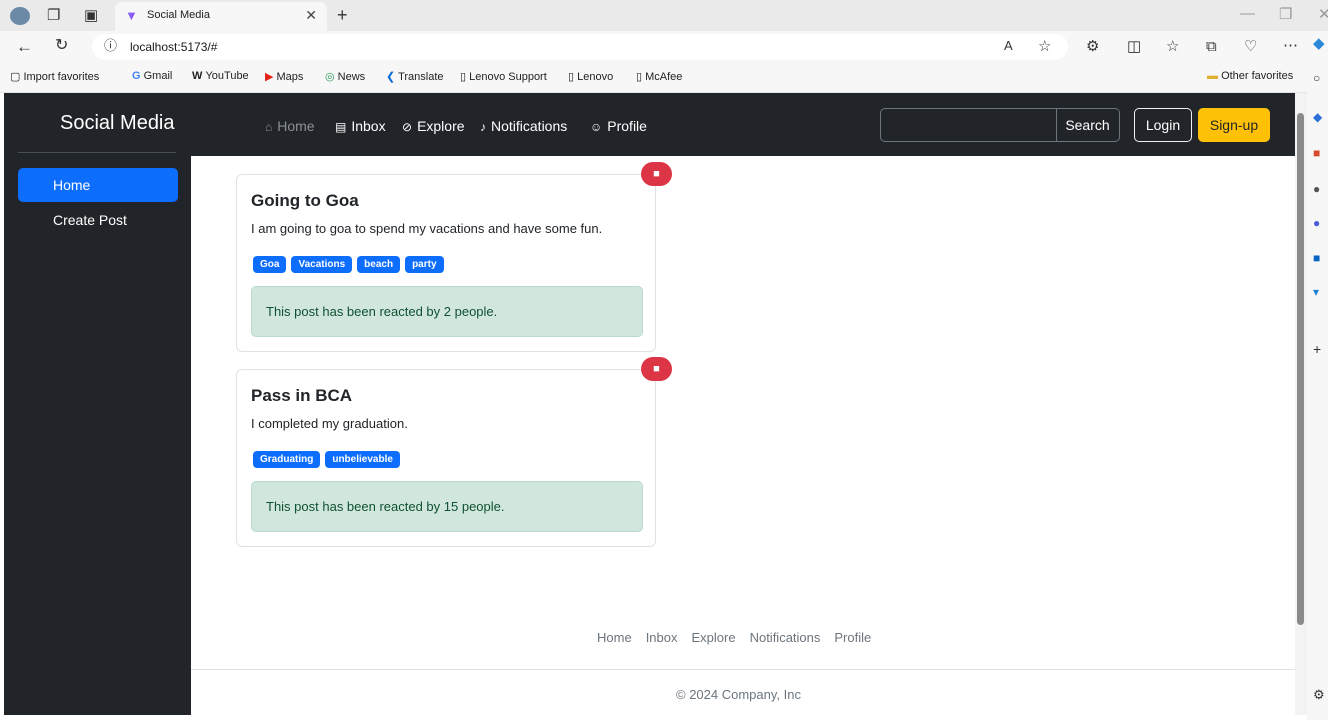 The height and width of the screenshot is (720, 1328). I want to click on favorite-maps: ▶ Maps, so click(284, 76).